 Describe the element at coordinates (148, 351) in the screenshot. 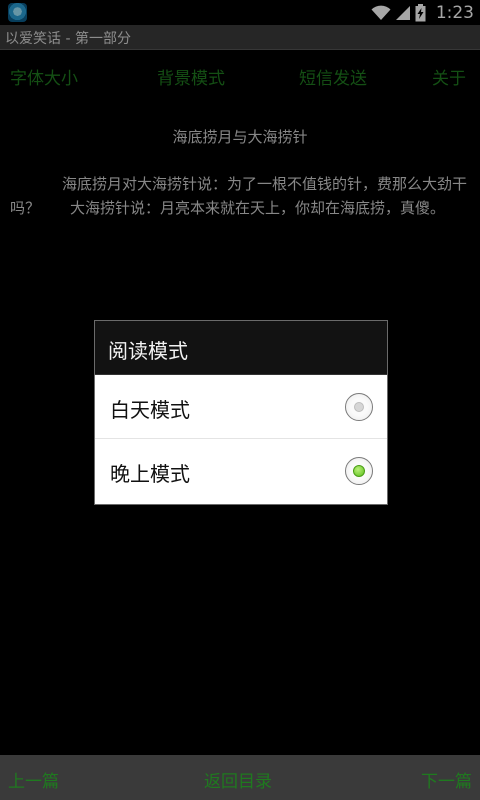

I see `dialog-title: 阅读模式` at that location.